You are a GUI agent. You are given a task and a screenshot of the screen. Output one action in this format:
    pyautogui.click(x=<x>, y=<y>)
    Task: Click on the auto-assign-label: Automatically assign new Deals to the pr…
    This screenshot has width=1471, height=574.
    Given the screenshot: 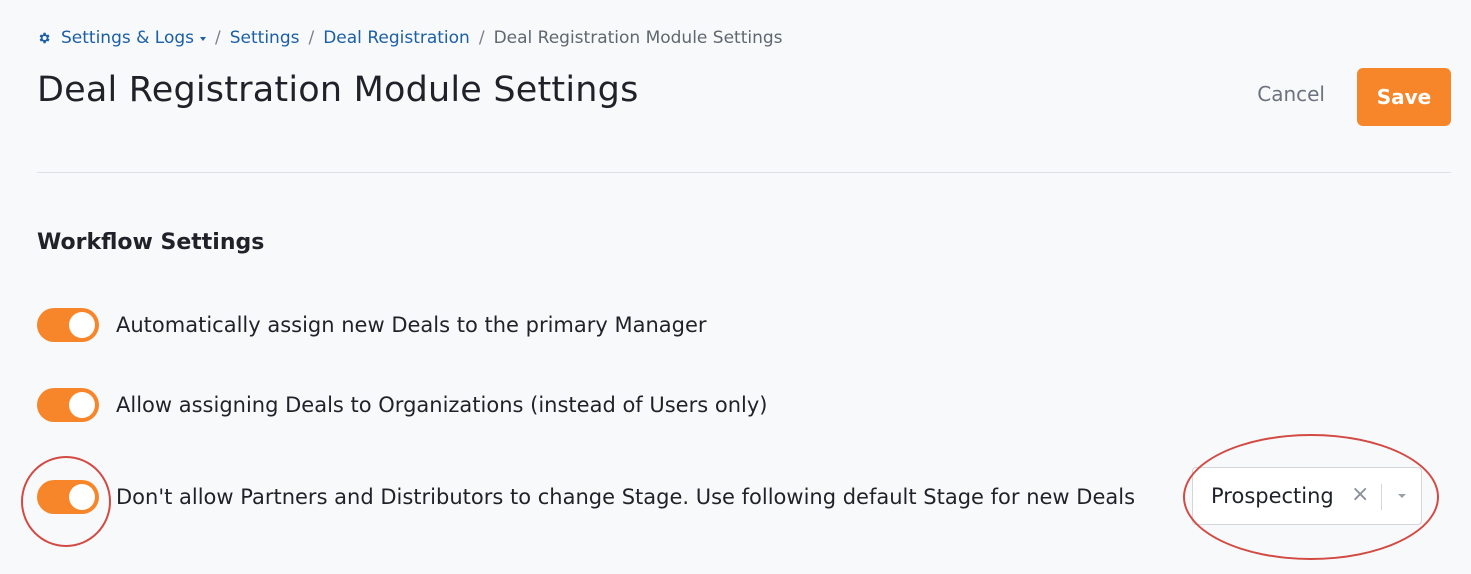 What is the action you would take?
    pyautogui.click(x=411, y=325)
    